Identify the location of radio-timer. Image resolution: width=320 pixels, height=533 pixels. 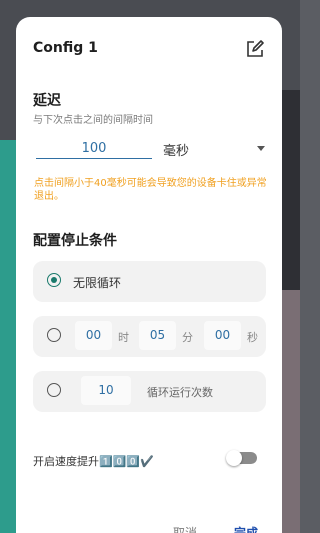
(54, 335).